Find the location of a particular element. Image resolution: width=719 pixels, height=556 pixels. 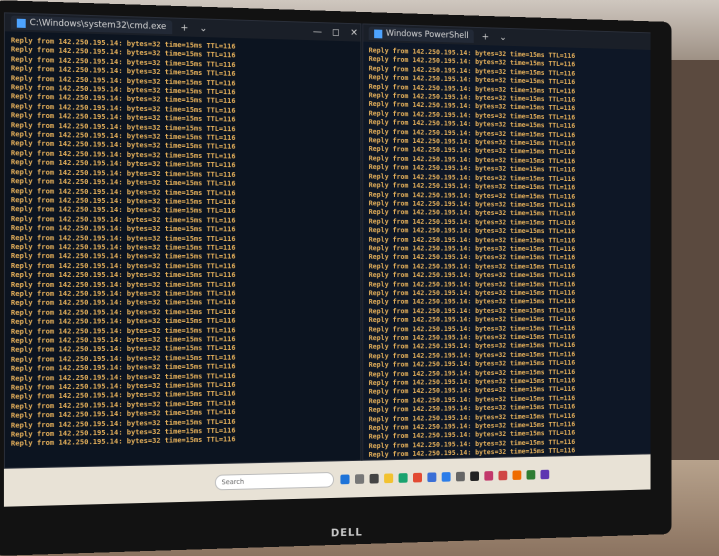

monitor-brand-logo: DELL is located at coordinates (346, 532).